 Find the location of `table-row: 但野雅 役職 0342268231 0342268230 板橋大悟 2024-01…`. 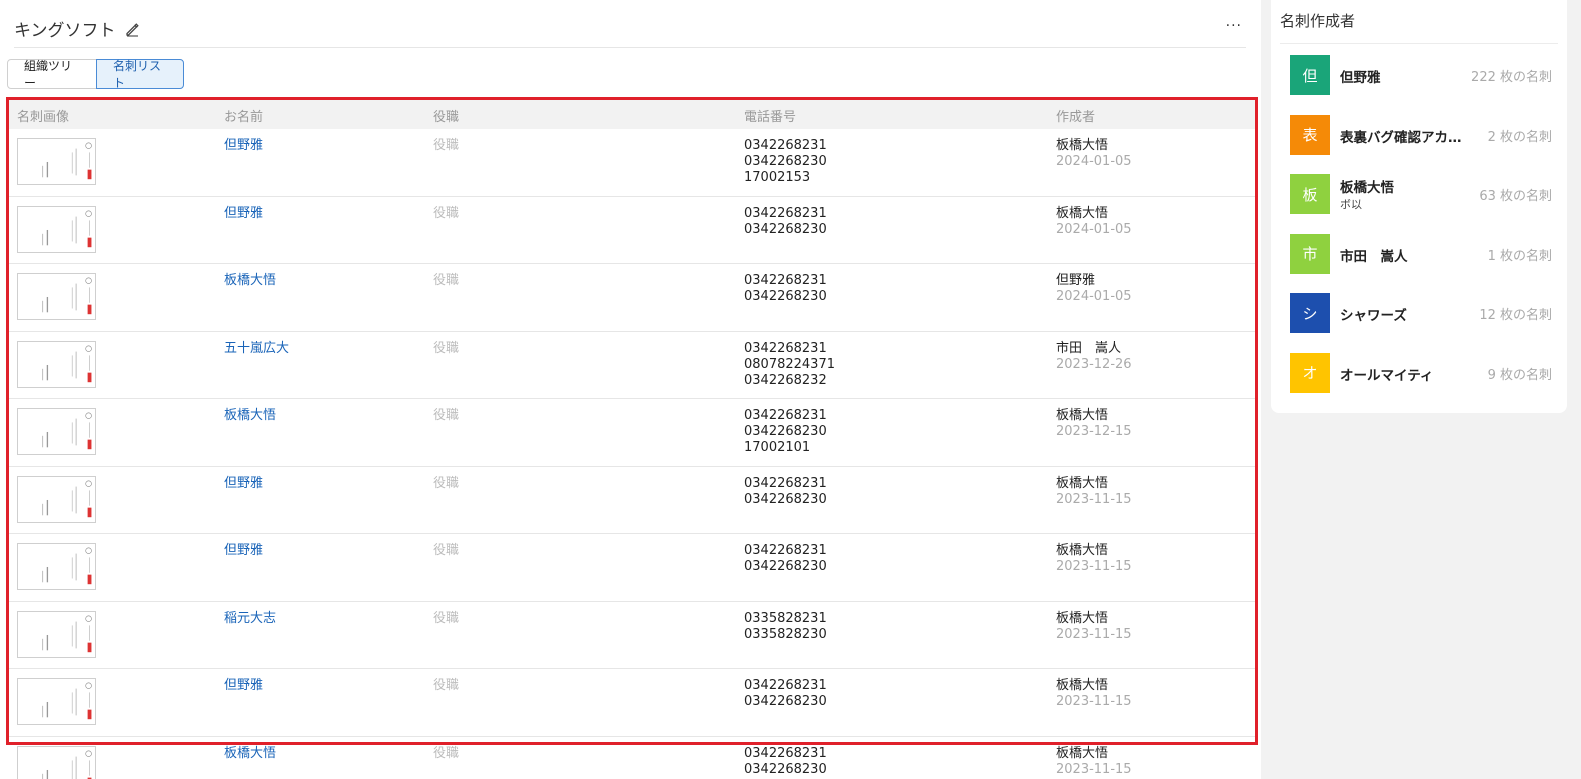

table-row: 但野雅 役職 0342268231 0342268230 板橋大悟 2024-01… is located at coordinates (632, 230).